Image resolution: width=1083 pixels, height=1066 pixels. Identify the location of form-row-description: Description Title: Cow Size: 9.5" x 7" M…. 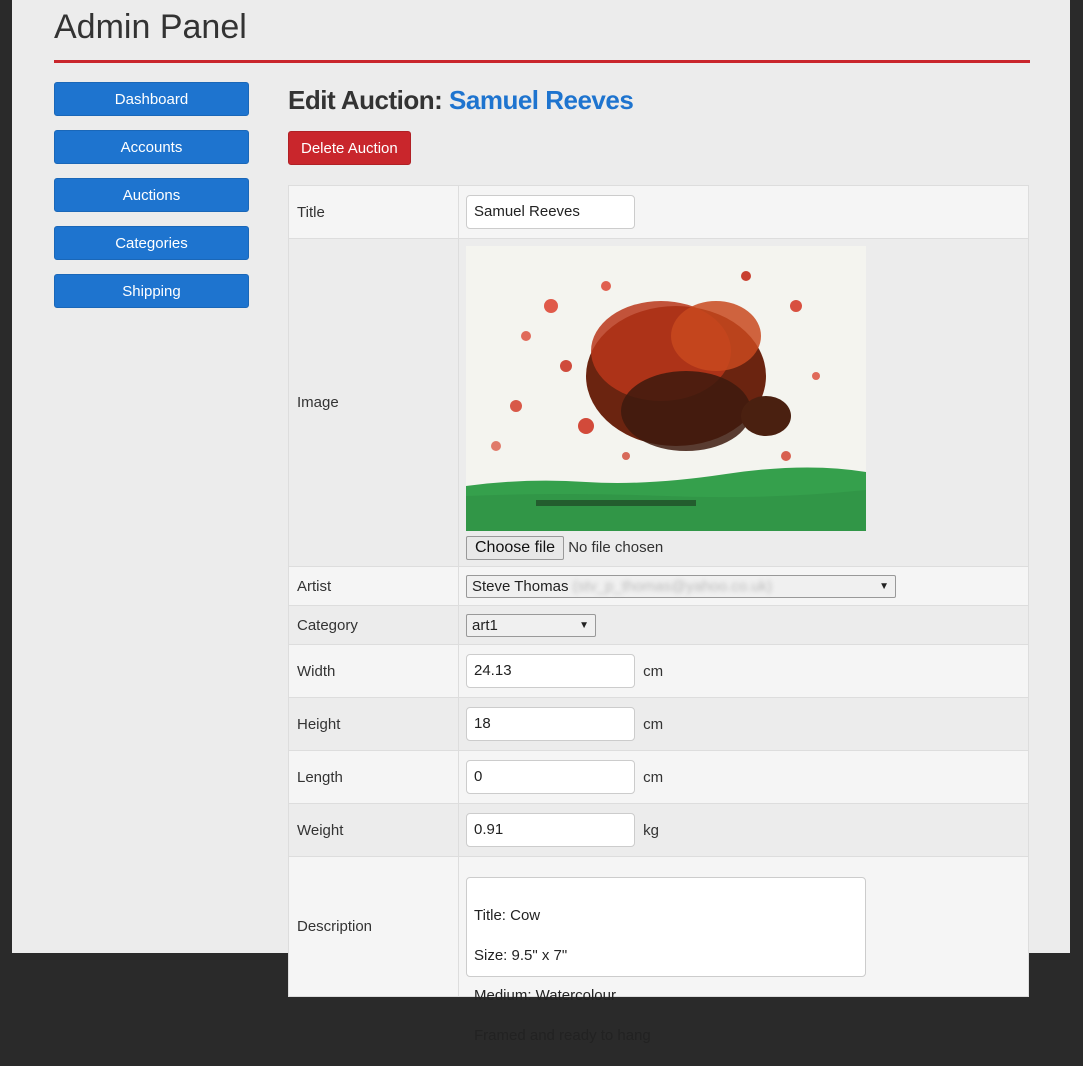
(658, 950).